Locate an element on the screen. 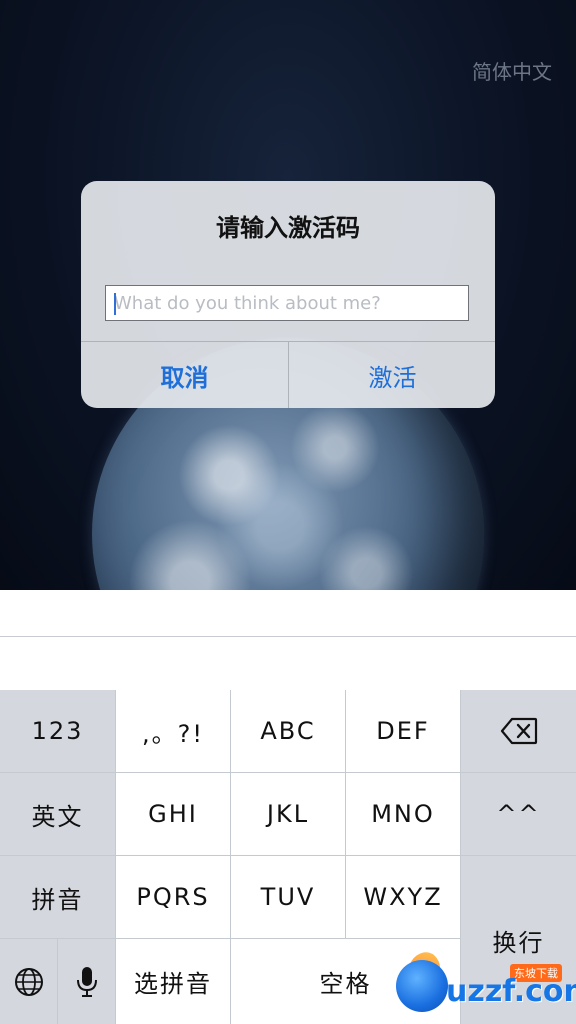 This screenshot has height=1024, width=576. key-english: 英文 is located at coordinates (57, 814).